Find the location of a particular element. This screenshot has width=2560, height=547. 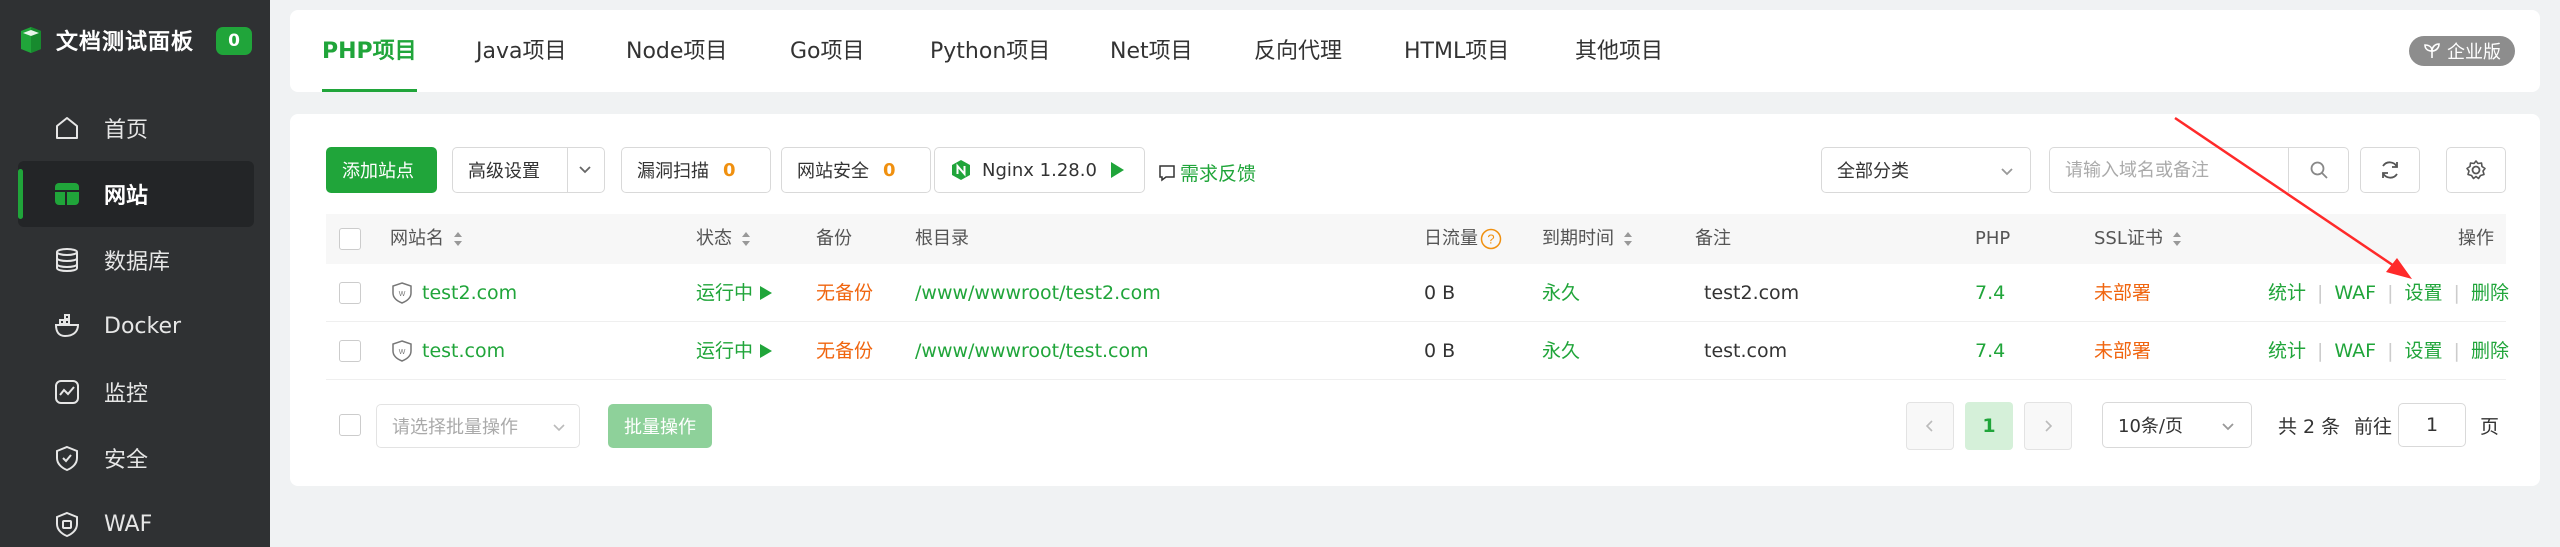

batch-action-select: 请选择批量操作 is located at coordinates (478, 426).